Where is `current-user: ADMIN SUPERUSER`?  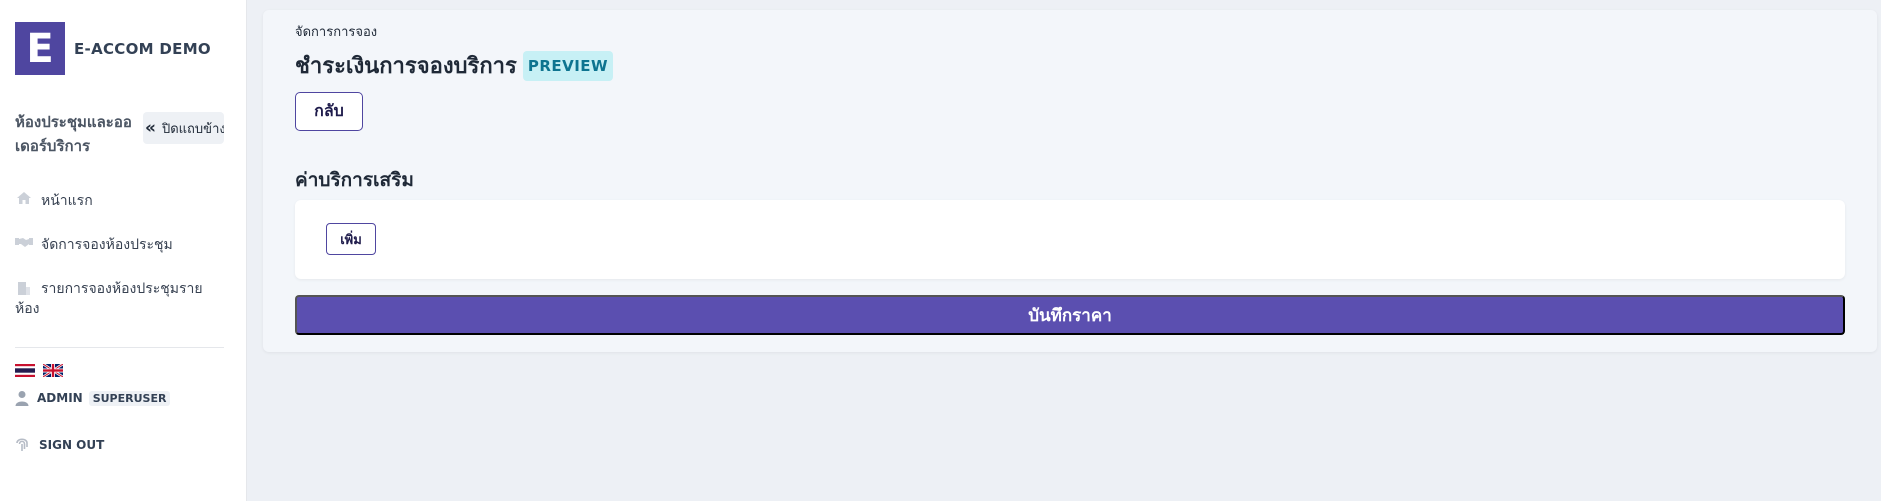 current-user: ADMIN SUPERUSER is located at coordinates (93, 398).